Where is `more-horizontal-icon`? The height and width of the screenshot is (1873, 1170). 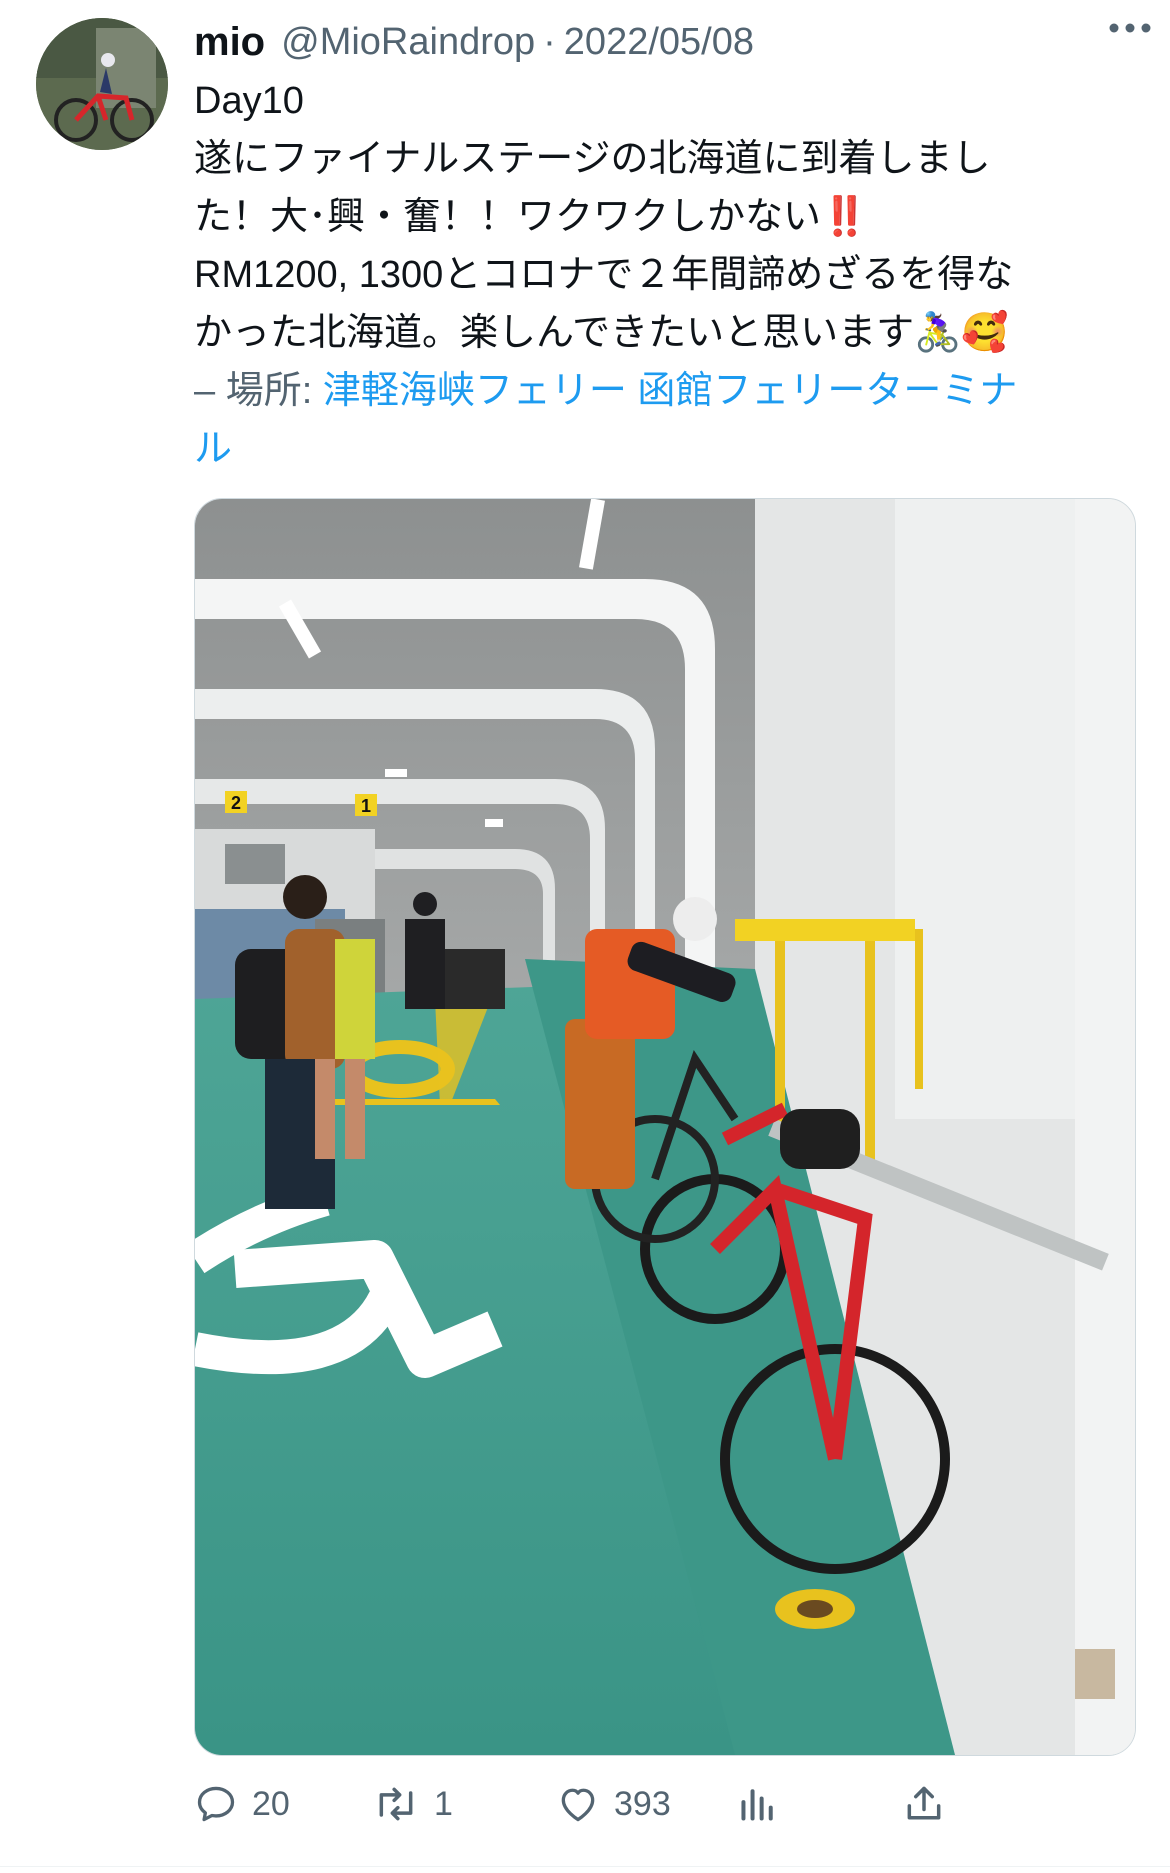 more-horizontal-icon is located at coordinates (1130, 28).